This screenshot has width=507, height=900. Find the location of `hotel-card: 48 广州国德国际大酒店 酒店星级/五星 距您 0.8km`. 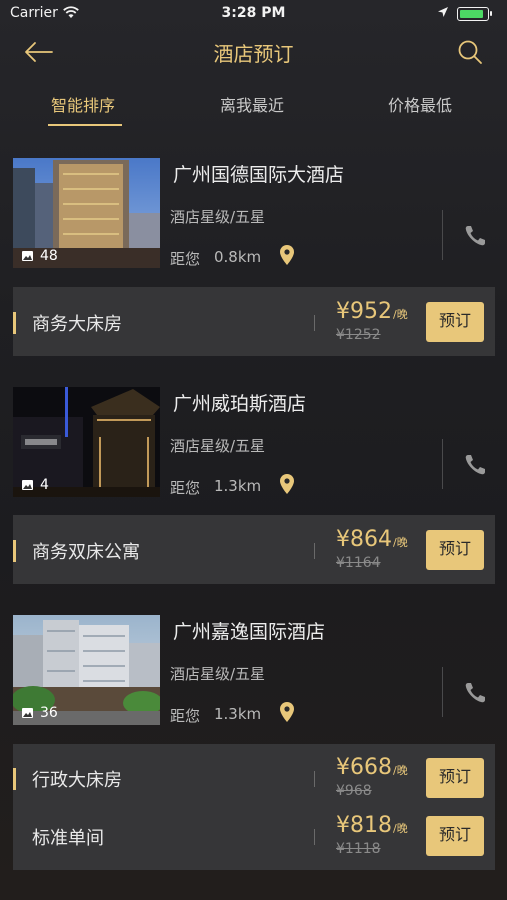

hotel-card: 48 广州国德国际大酒店 酒店星级/五星 距您 0.8km is located at coordinates (254, 214).